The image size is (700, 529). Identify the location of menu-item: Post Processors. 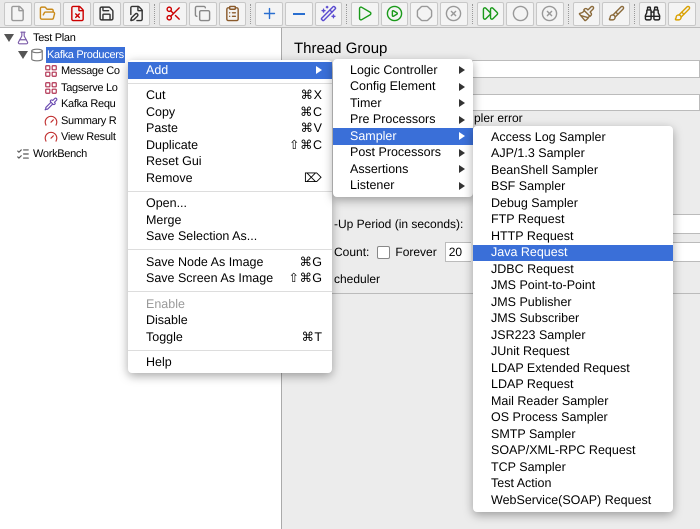
(403, 152).